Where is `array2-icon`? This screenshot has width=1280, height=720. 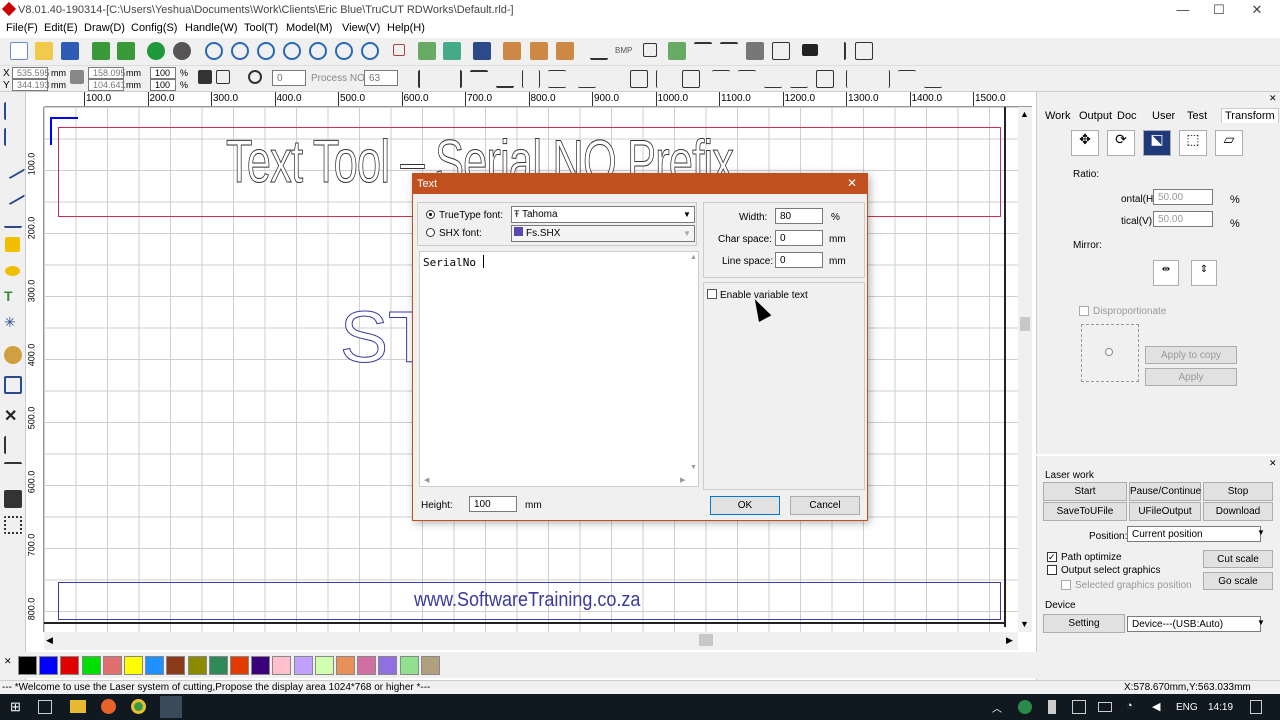
array2-icon is located at coordinates (539, 51).